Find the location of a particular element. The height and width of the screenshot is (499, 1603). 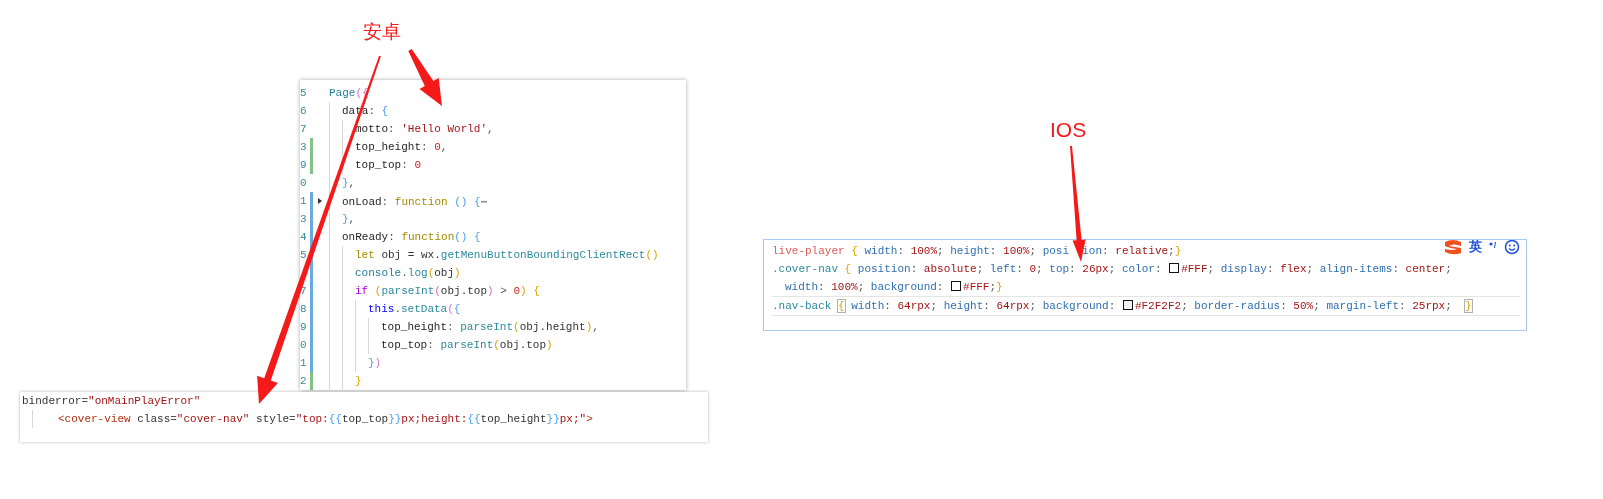

line-number: 8 is located at coordinates (303, 309).